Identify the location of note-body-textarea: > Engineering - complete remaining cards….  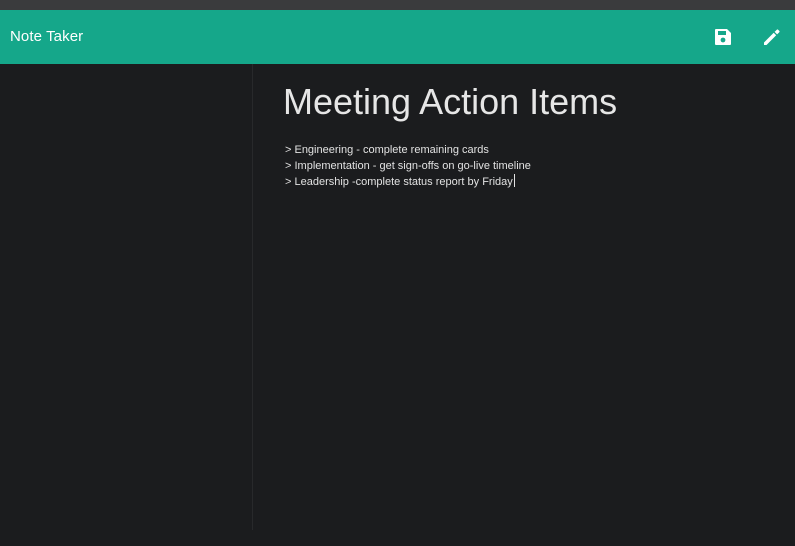
(525, 166).